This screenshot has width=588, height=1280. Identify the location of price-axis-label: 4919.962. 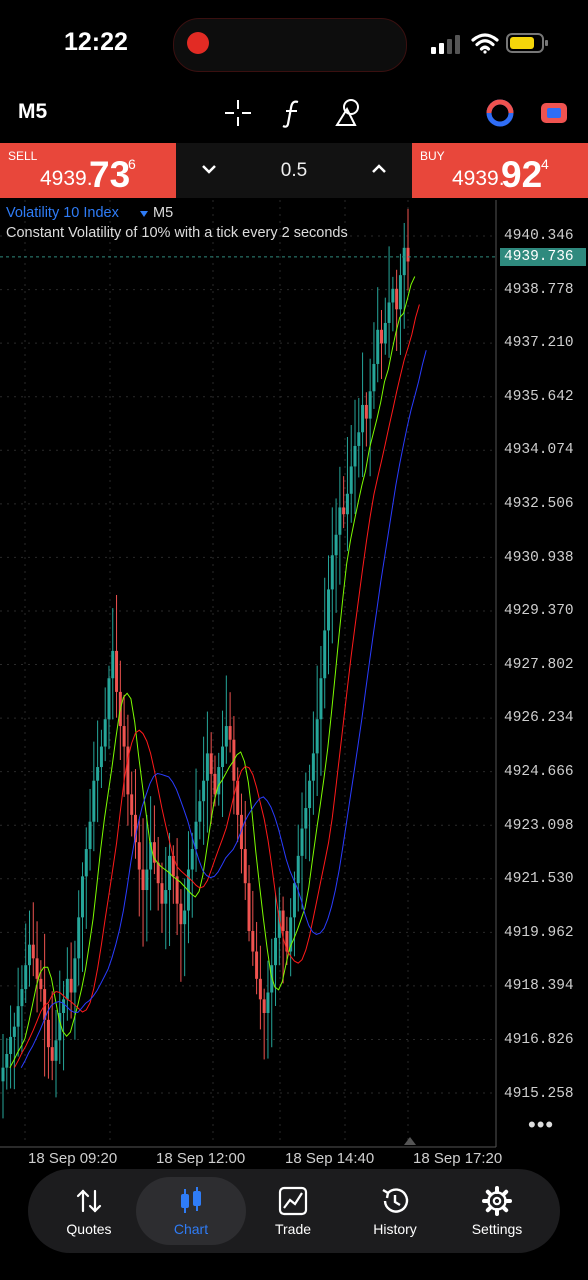
(539, 932).